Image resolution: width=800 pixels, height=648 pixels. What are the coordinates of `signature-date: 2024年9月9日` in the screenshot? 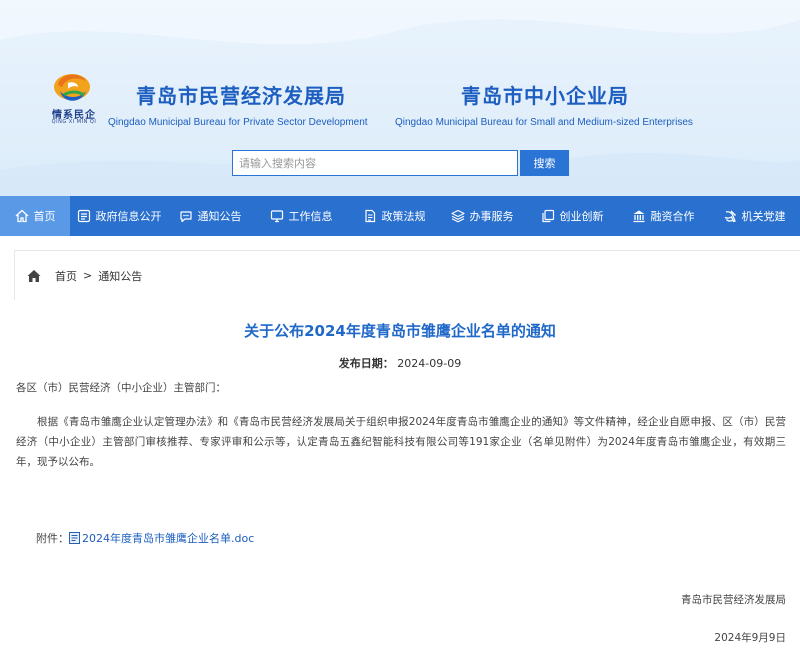 It's located at (750, 638).